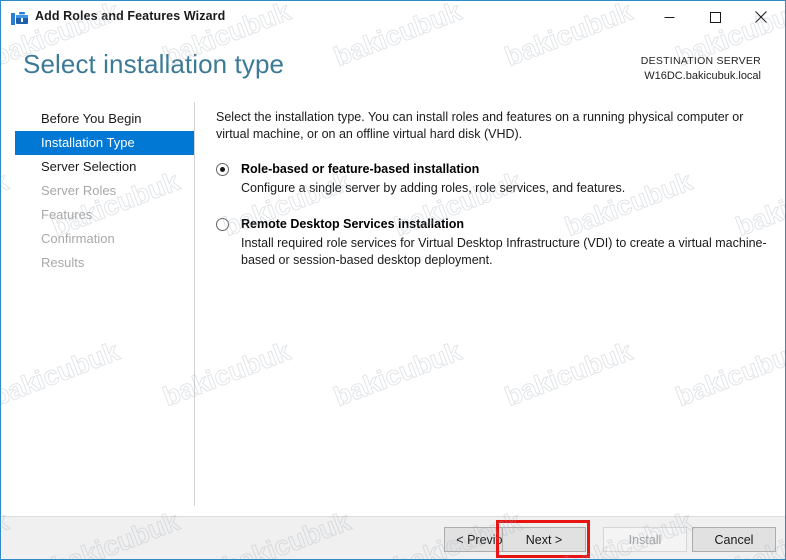 The image size is (786, 560). What do you see at coordinates (20, 17) in the screenshot?
I see `server-manager-icon` at bounding box center [20, 17].